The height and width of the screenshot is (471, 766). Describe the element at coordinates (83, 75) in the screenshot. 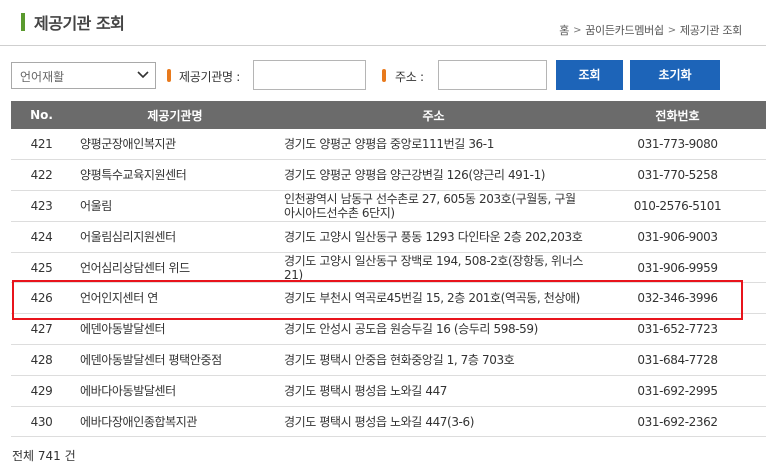

I see `category-select: 언어재활` at that location.